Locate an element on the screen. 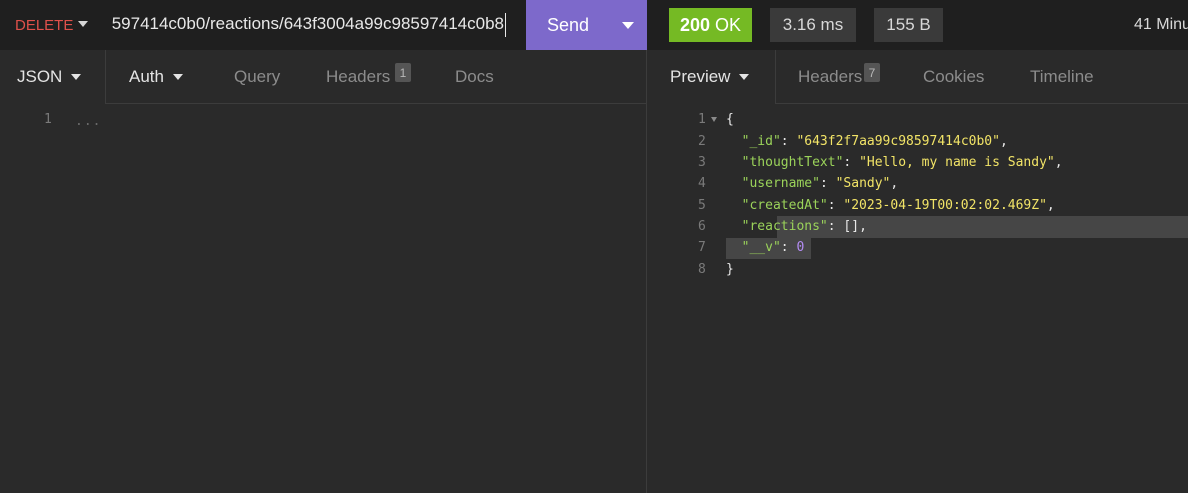 This screenshot has width=1188, height=493. json-value: "Hello, my name is Sandy" is located at coordinates (957, 162).